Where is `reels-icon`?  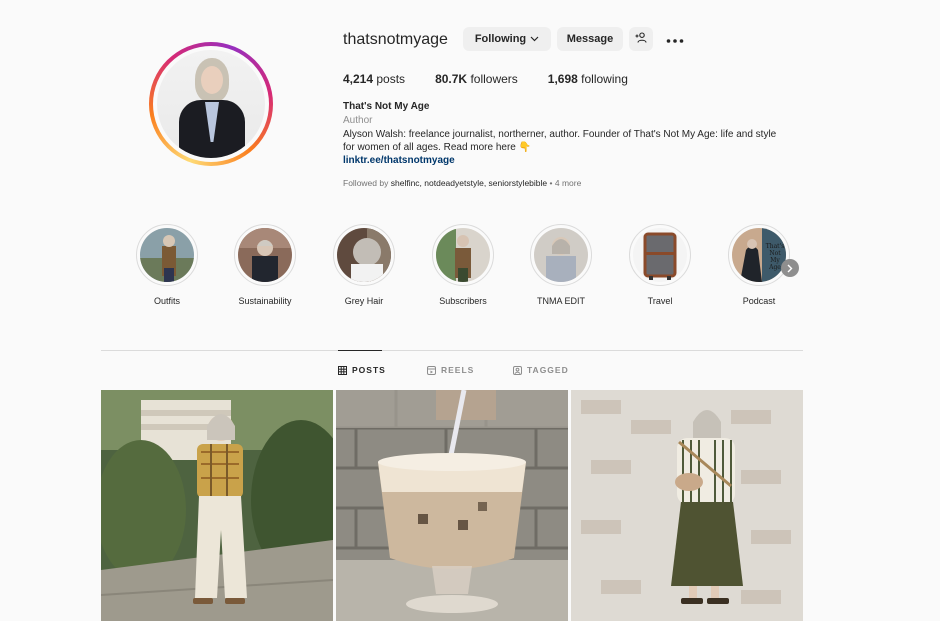
reels-icon is located at coordinates (431, 370).